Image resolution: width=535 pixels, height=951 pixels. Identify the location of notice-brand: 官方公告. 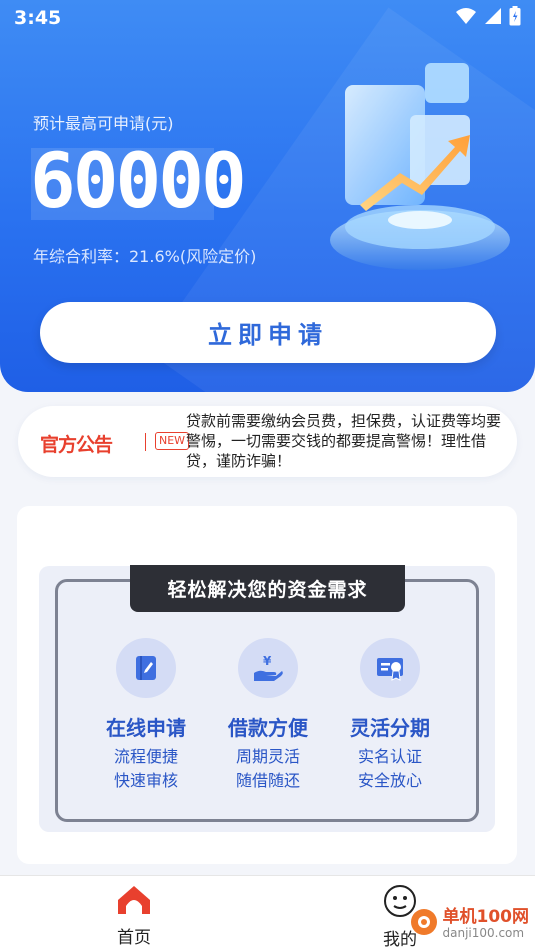
(76, 445).